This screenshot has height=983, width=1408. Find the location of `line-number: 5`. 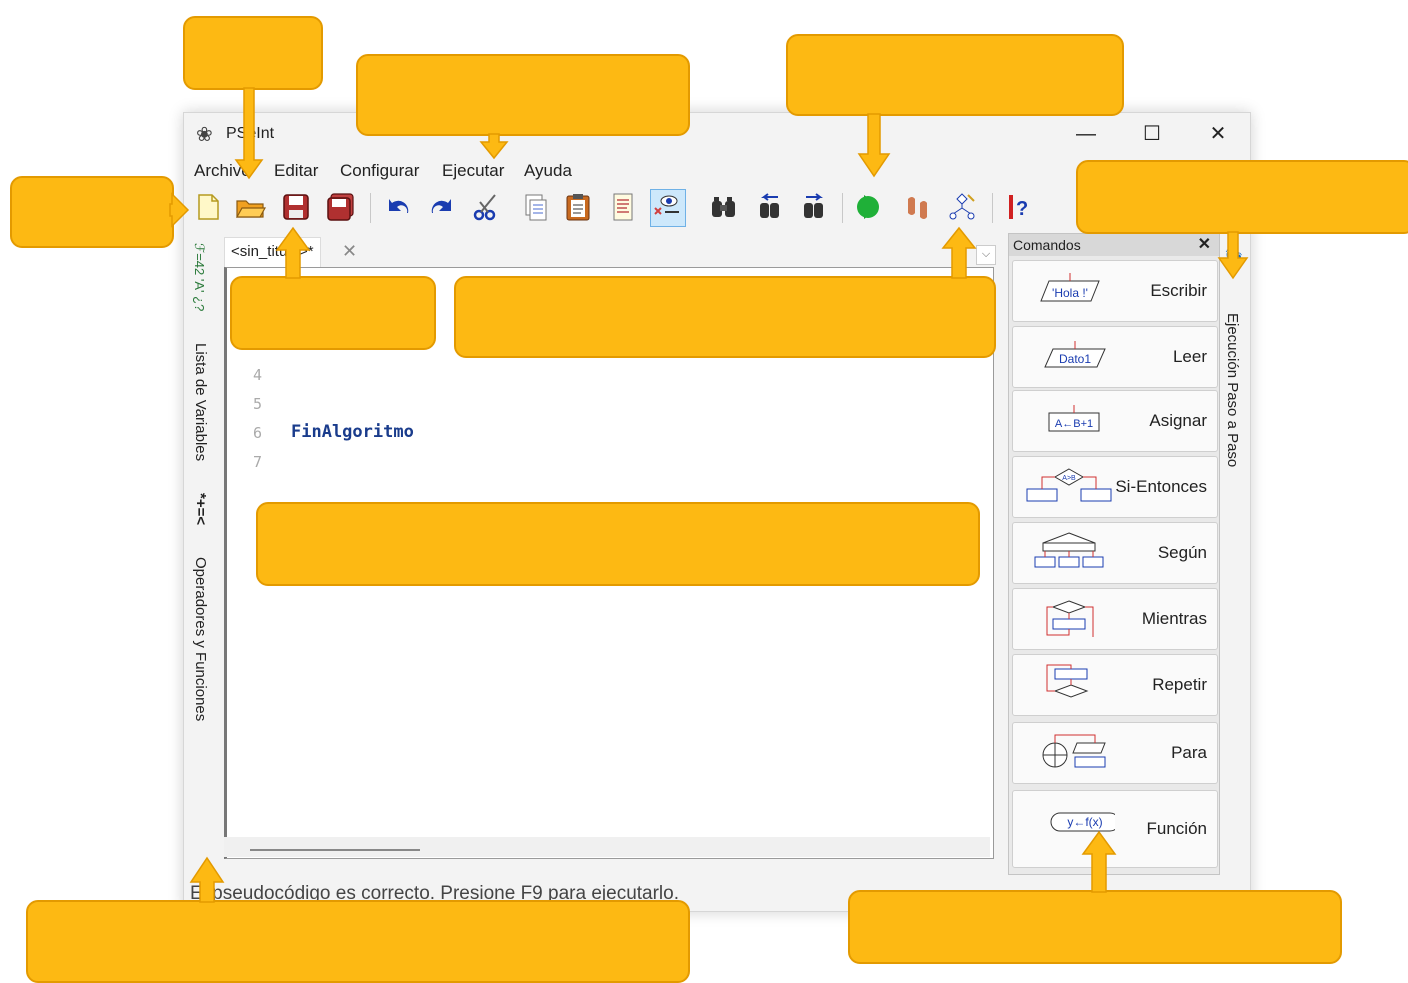

line-number: 5 is located at coordinates (258, 404).